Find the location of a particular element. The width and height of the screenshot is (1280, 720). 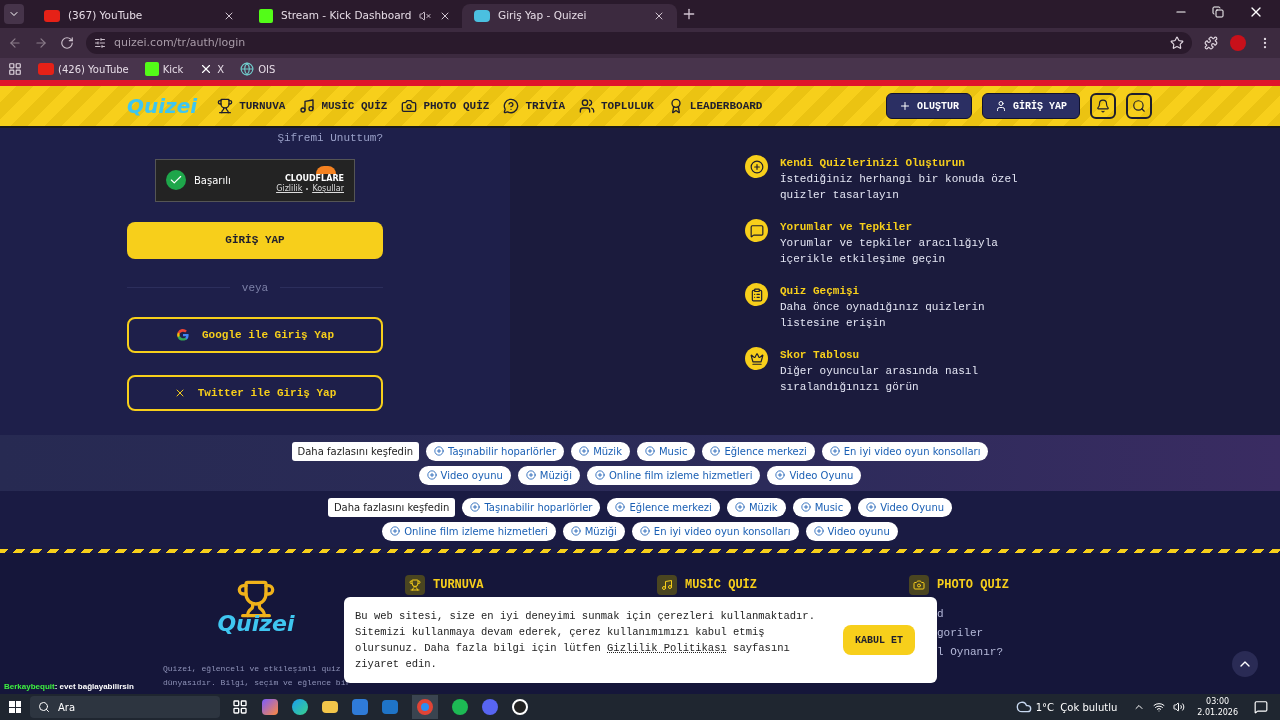

feature-title: Kendi Quizlerinizi Oluşturun is located at coordinates (873, 163).